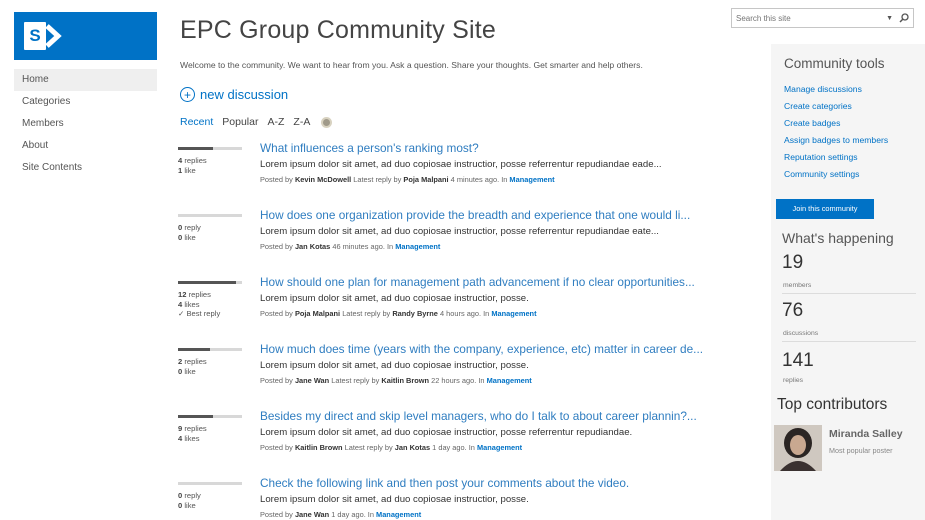  I want to click on tool-link-create-badges: Create badges, so click(836, 123).